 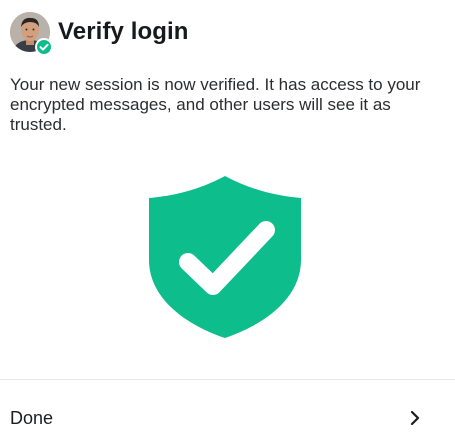 I want to click on done-label: Done, so click(x=32, y=417).